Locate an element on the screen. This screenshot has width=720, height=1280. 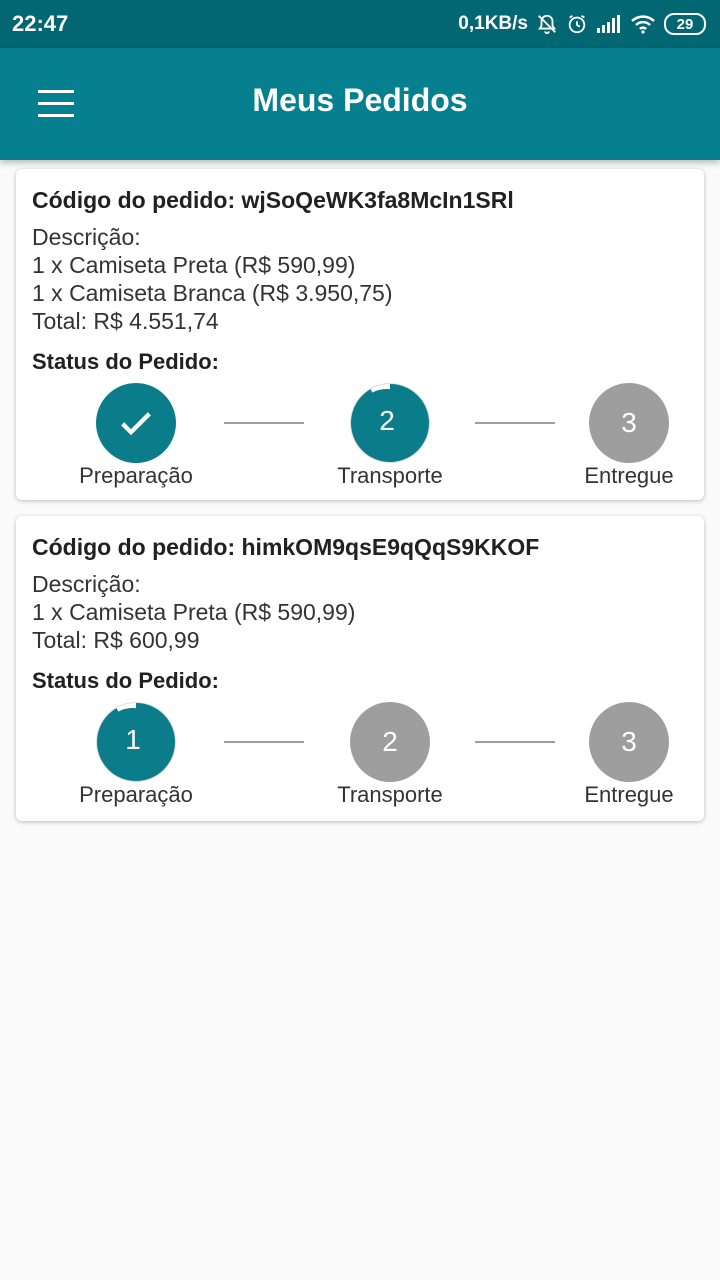
step-current-circle: 2 is located at coordinates (390, 423).